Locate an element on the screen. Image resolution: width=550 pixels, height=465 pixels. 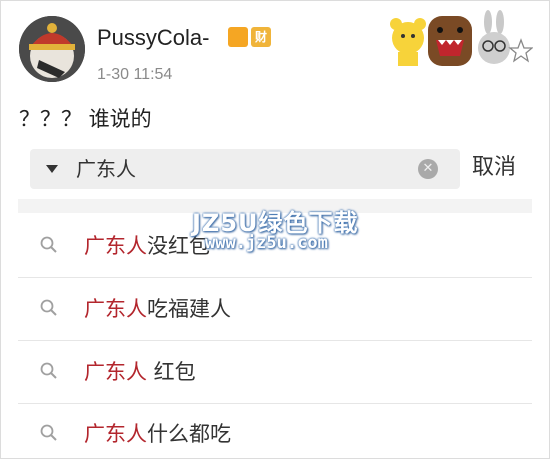
yellow-bear-sticker-icon is located at coordinates (408, 42).